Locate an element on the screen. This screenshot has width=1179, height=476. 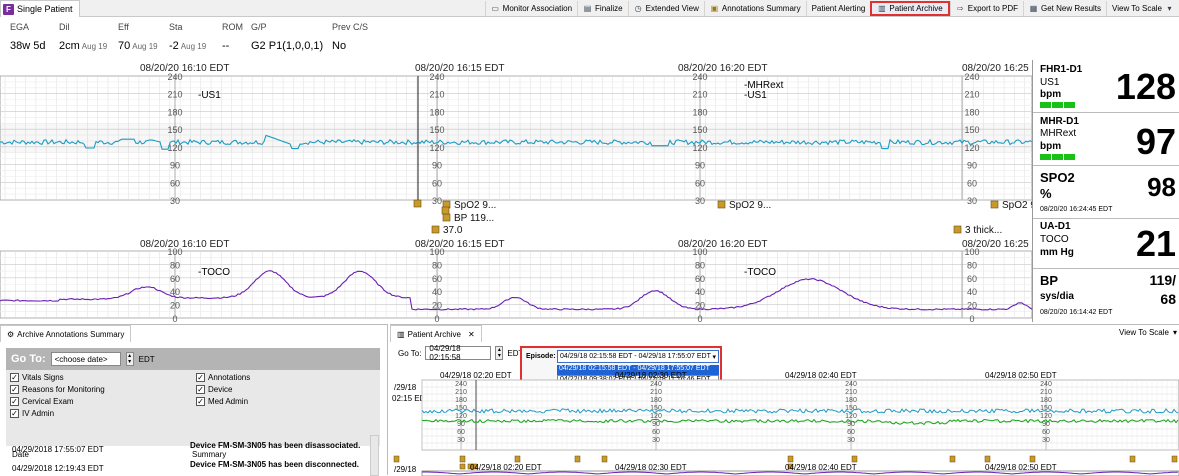
fhr-source: US1 is located at coordinates (1050, 82).